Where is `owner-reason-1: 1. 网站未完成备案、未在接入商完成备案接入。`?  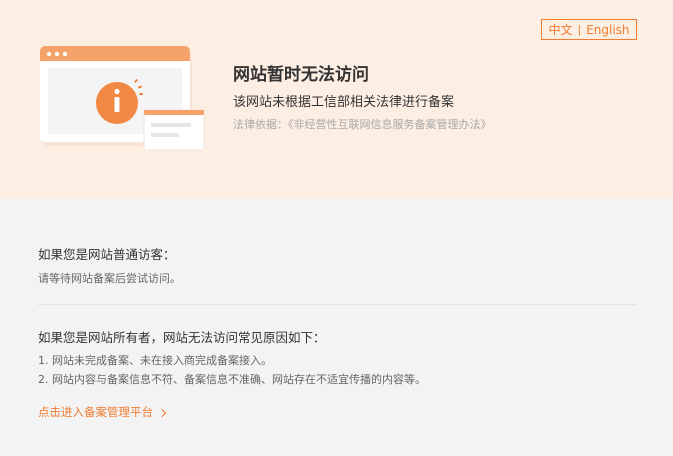 owner-reason-1: 1. 网站未完成备案、未在接入商完成备案接入。 is located at coordinates (155, 360).